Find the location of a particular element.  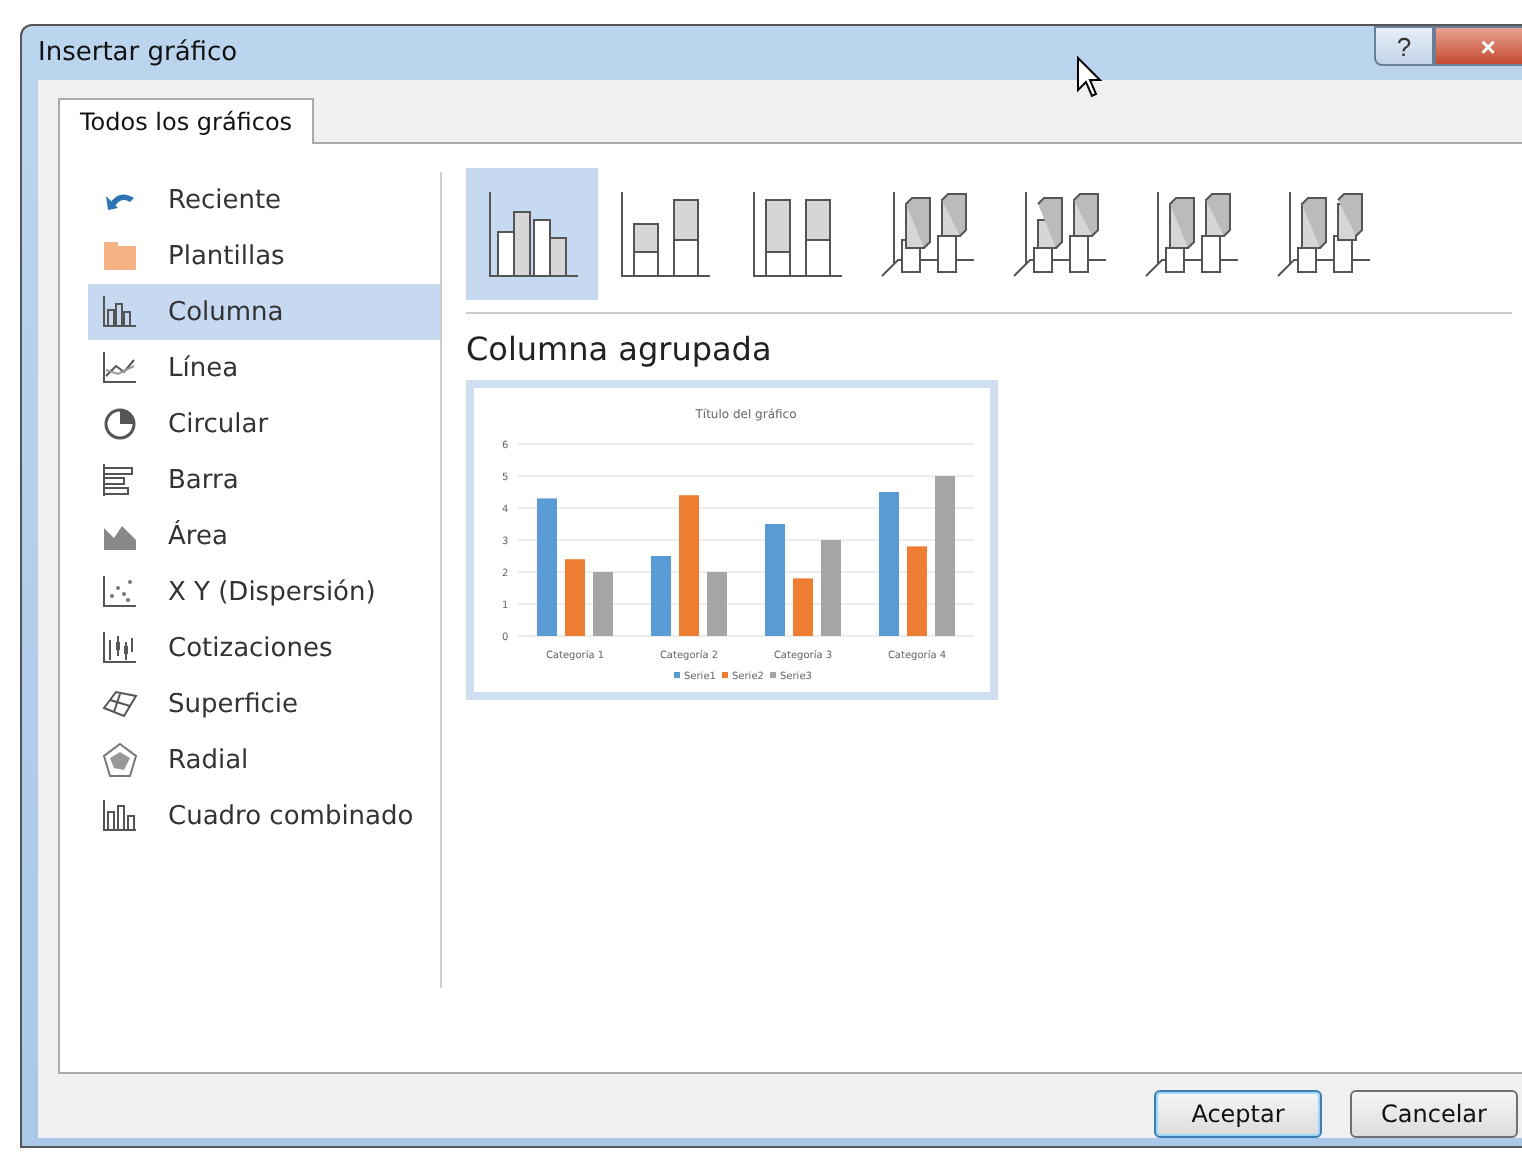

sidebar-item: Circular is located at coordinates (264, 424).